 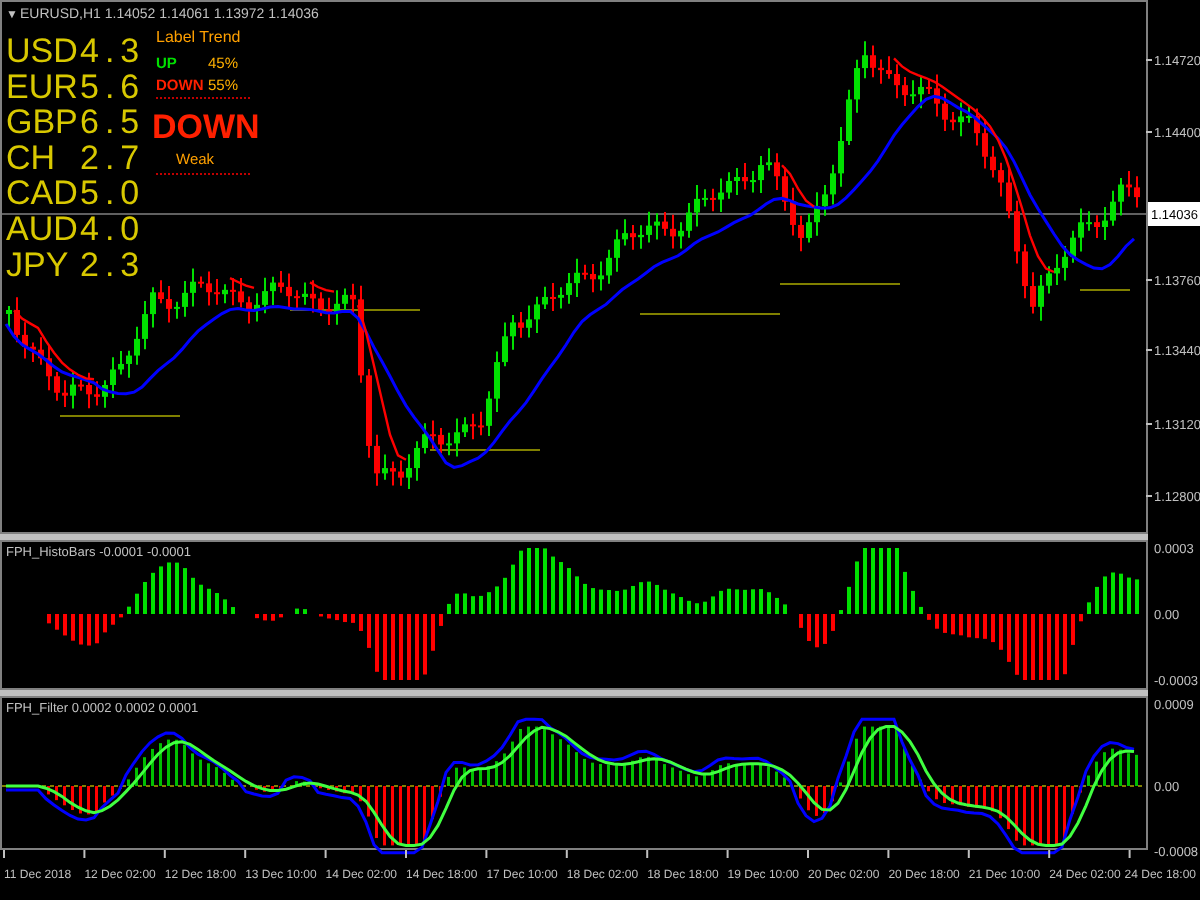 What do you see at coordinates (42, 193) in the screenshot?
I see `currency-name: CAD` at bounding box center [42, 193].